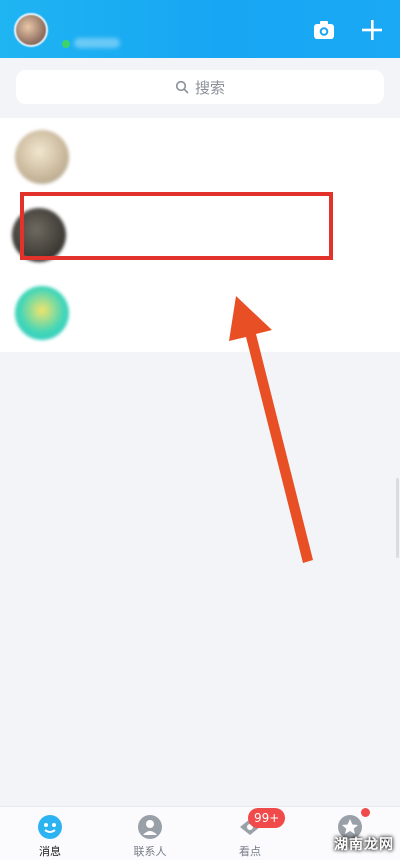 The image size is (400, 860). Describe the element at coordinates (209, 87) in the screenshot. I see `search-placeholder: 搜索` at that location.